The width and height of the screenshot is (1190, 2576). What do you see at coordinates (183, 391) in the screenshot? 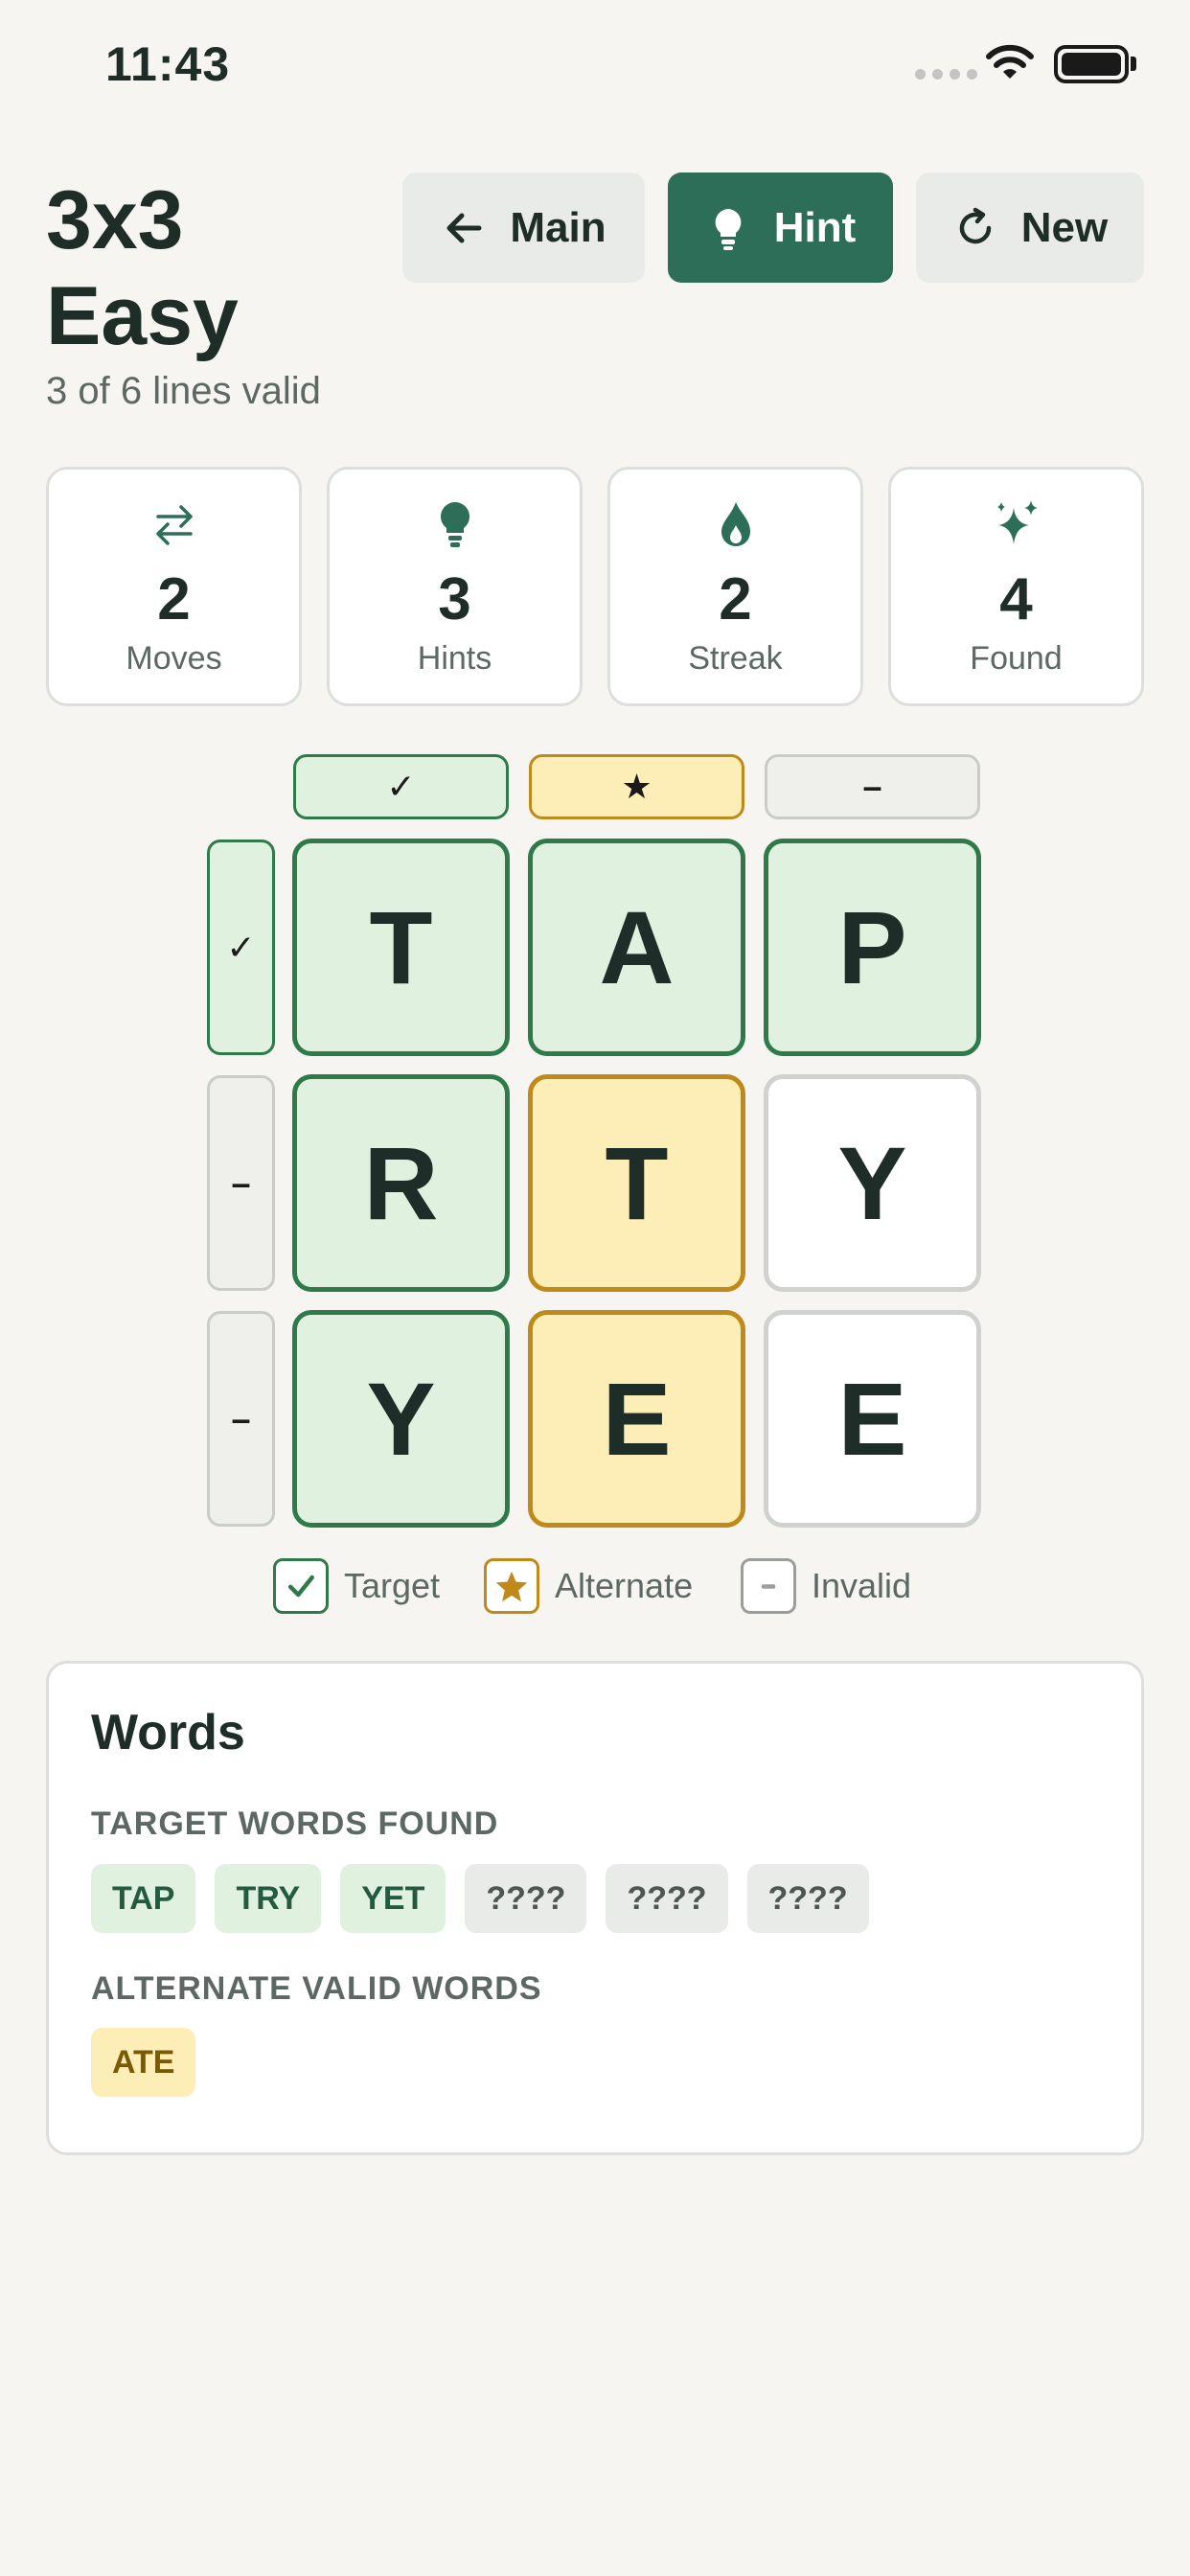
I see `lines-valid-status: 3 of 6 lines valid` at bounding box center [183, 391].